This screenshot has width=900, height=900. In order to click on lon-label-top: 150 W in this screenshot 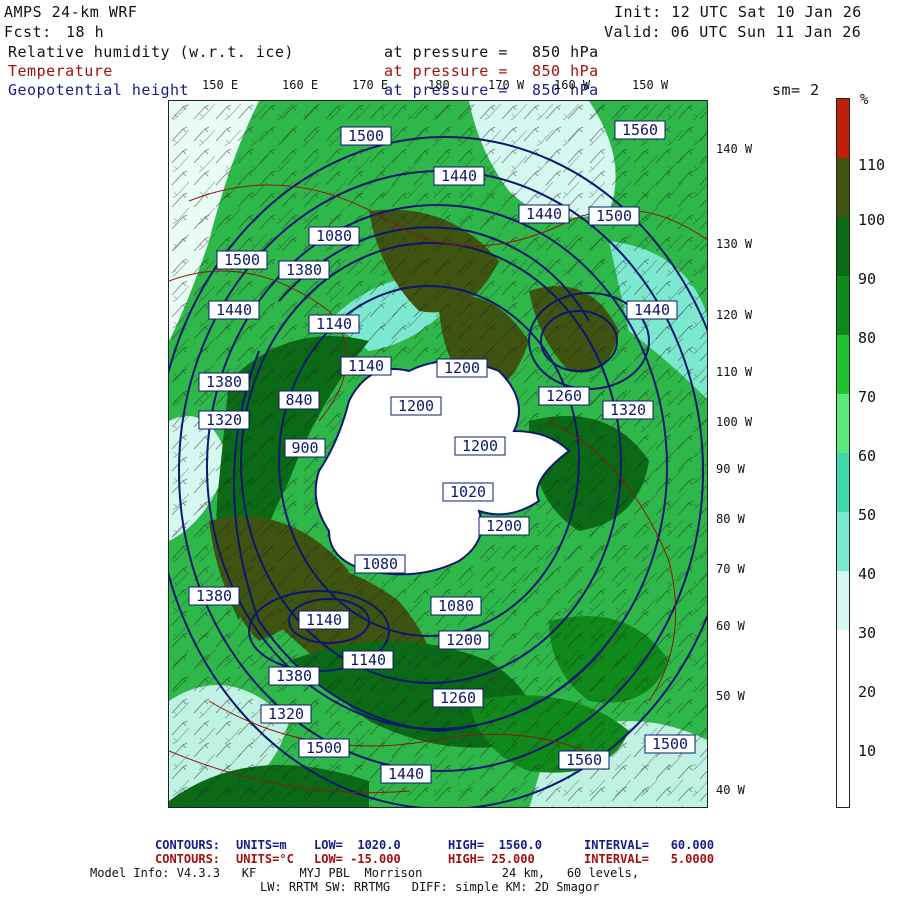, I will do `click(650, 85)`.